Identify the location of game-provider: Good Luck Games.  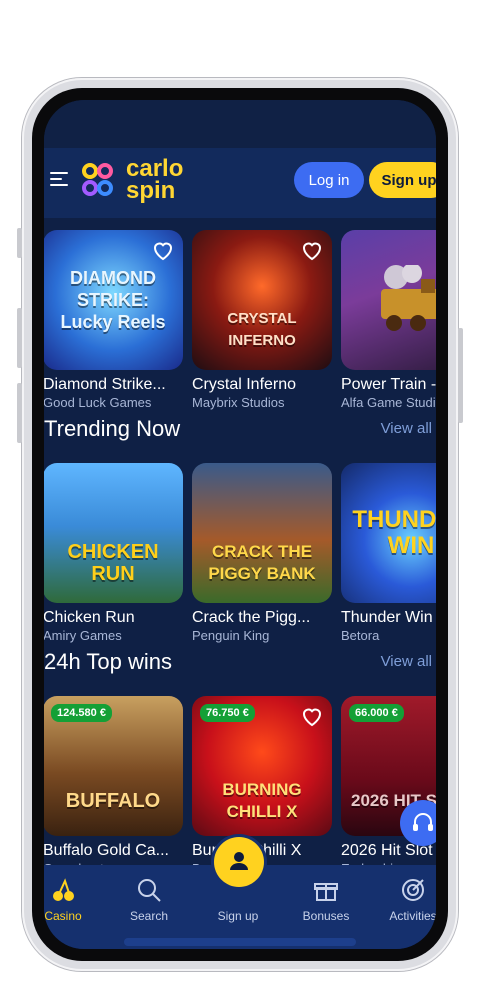
(98, 402).